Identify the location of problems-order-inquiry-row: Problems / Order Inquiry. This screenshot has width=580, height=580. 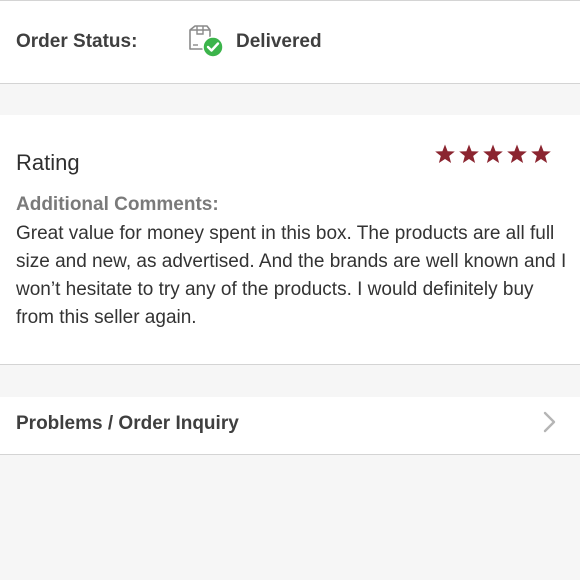
(290, 426).